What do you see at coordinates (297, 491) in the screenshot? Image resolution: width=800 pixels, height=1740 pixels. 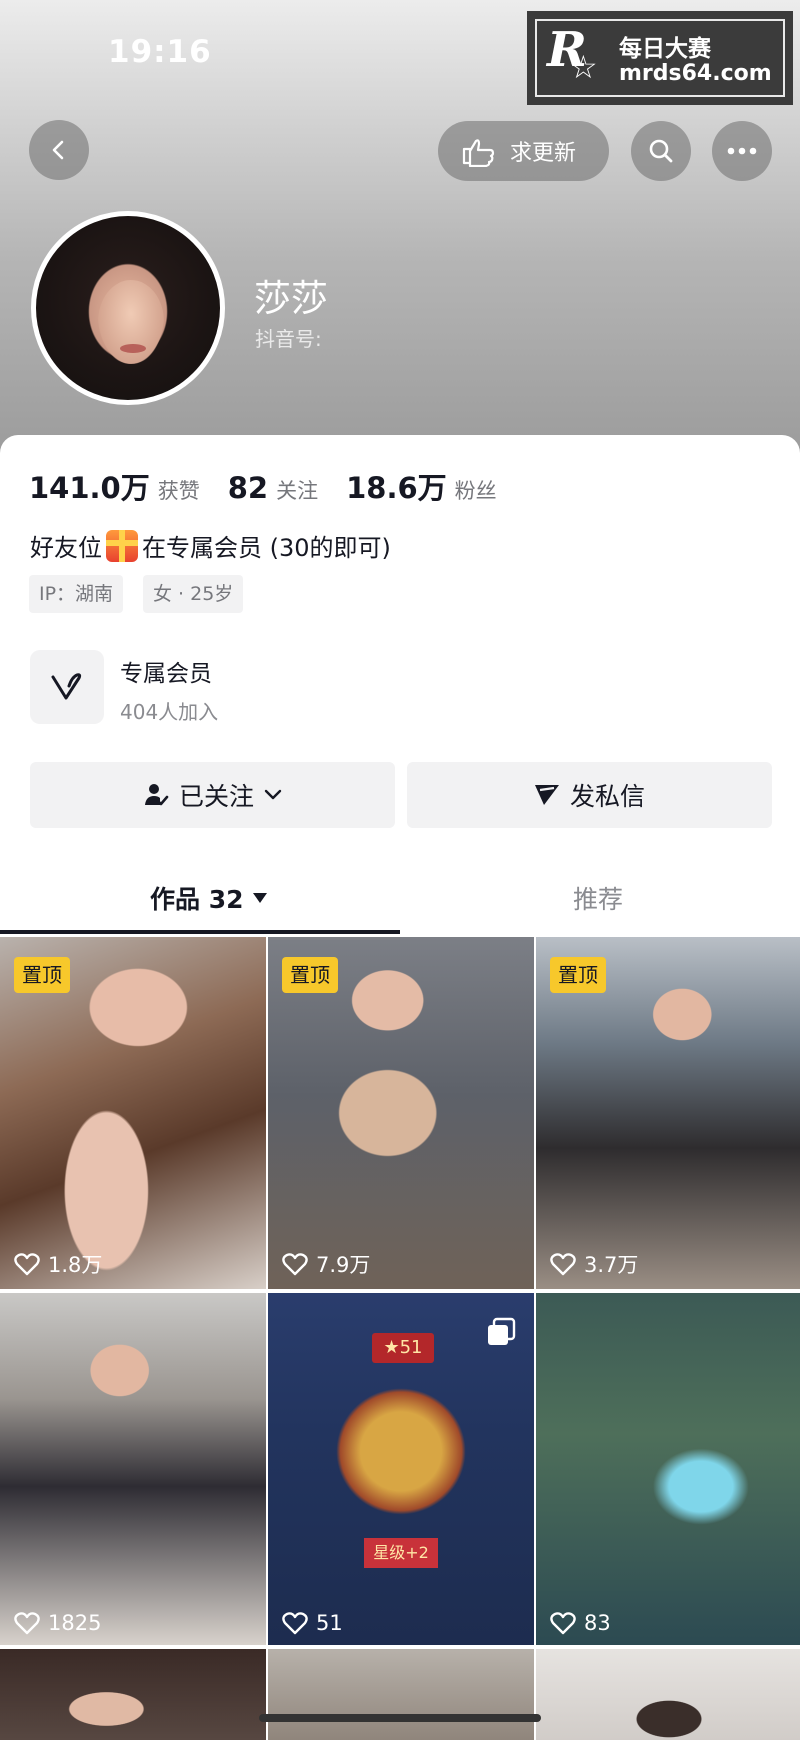 I see `following-label: 关注` at bounding box center [297, 491].